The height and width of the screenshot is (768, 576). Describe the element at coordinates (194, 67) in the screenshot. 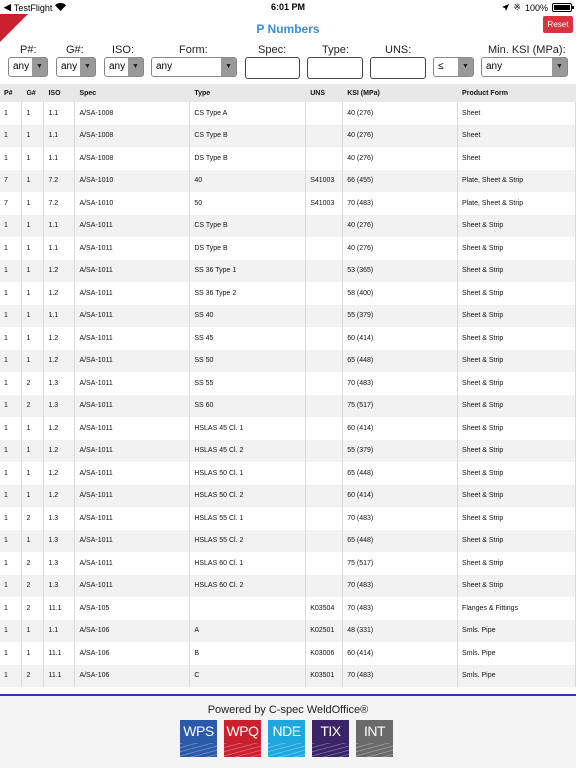

I see `form-filter-select: any ▼` at that location.